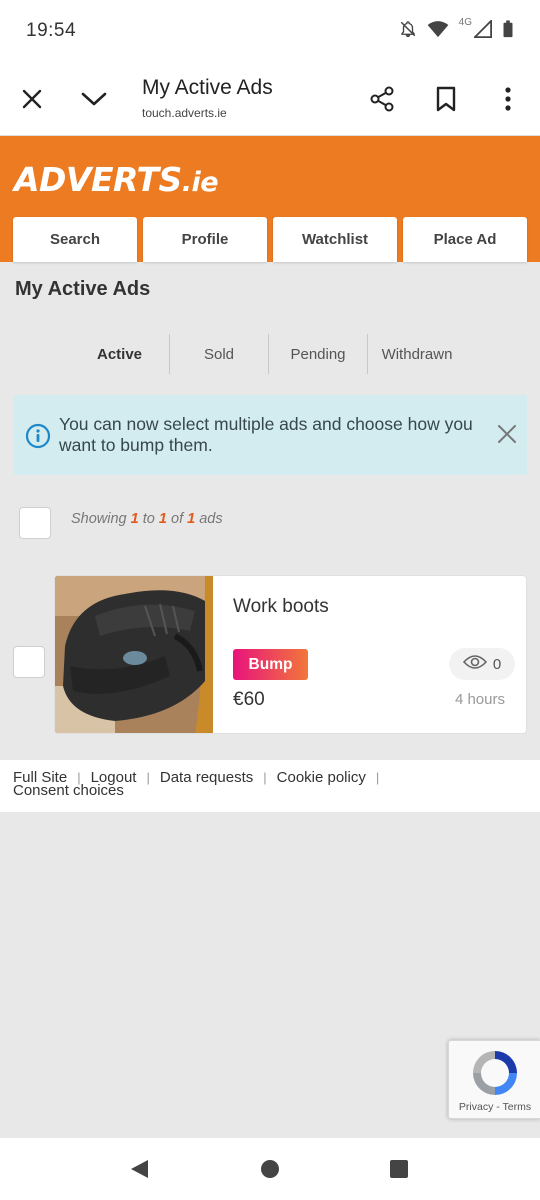  Describe the element at coordinates (200, 182) in the screenshot. I see `logo-suffix: .ie` at that location.